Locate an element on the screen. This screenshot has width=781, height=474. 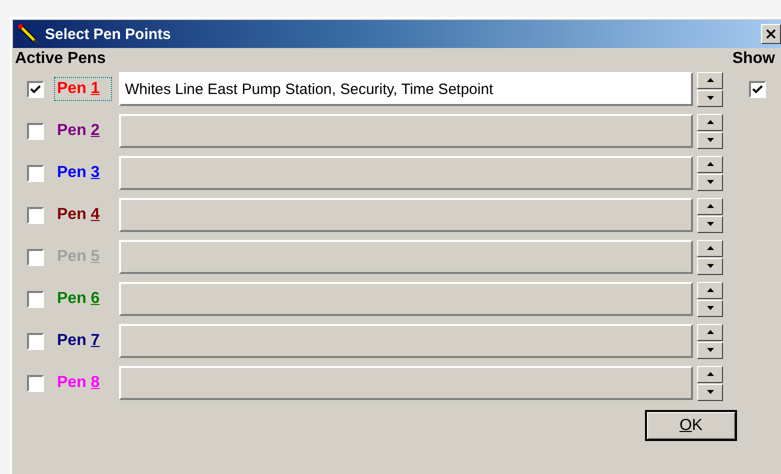
column-header: Show is located at coordinates (753, 59).